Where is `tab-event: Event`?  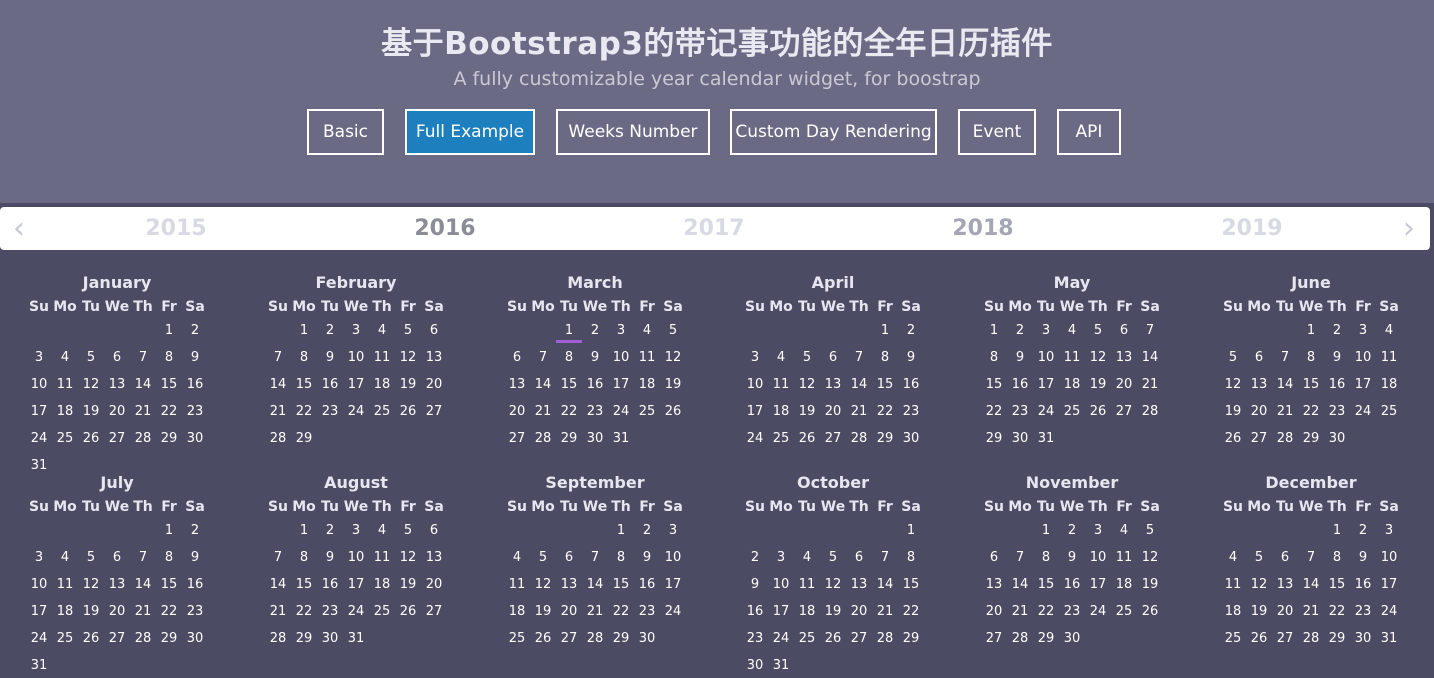 tab-event: Event is located at coordinates (997, 132).